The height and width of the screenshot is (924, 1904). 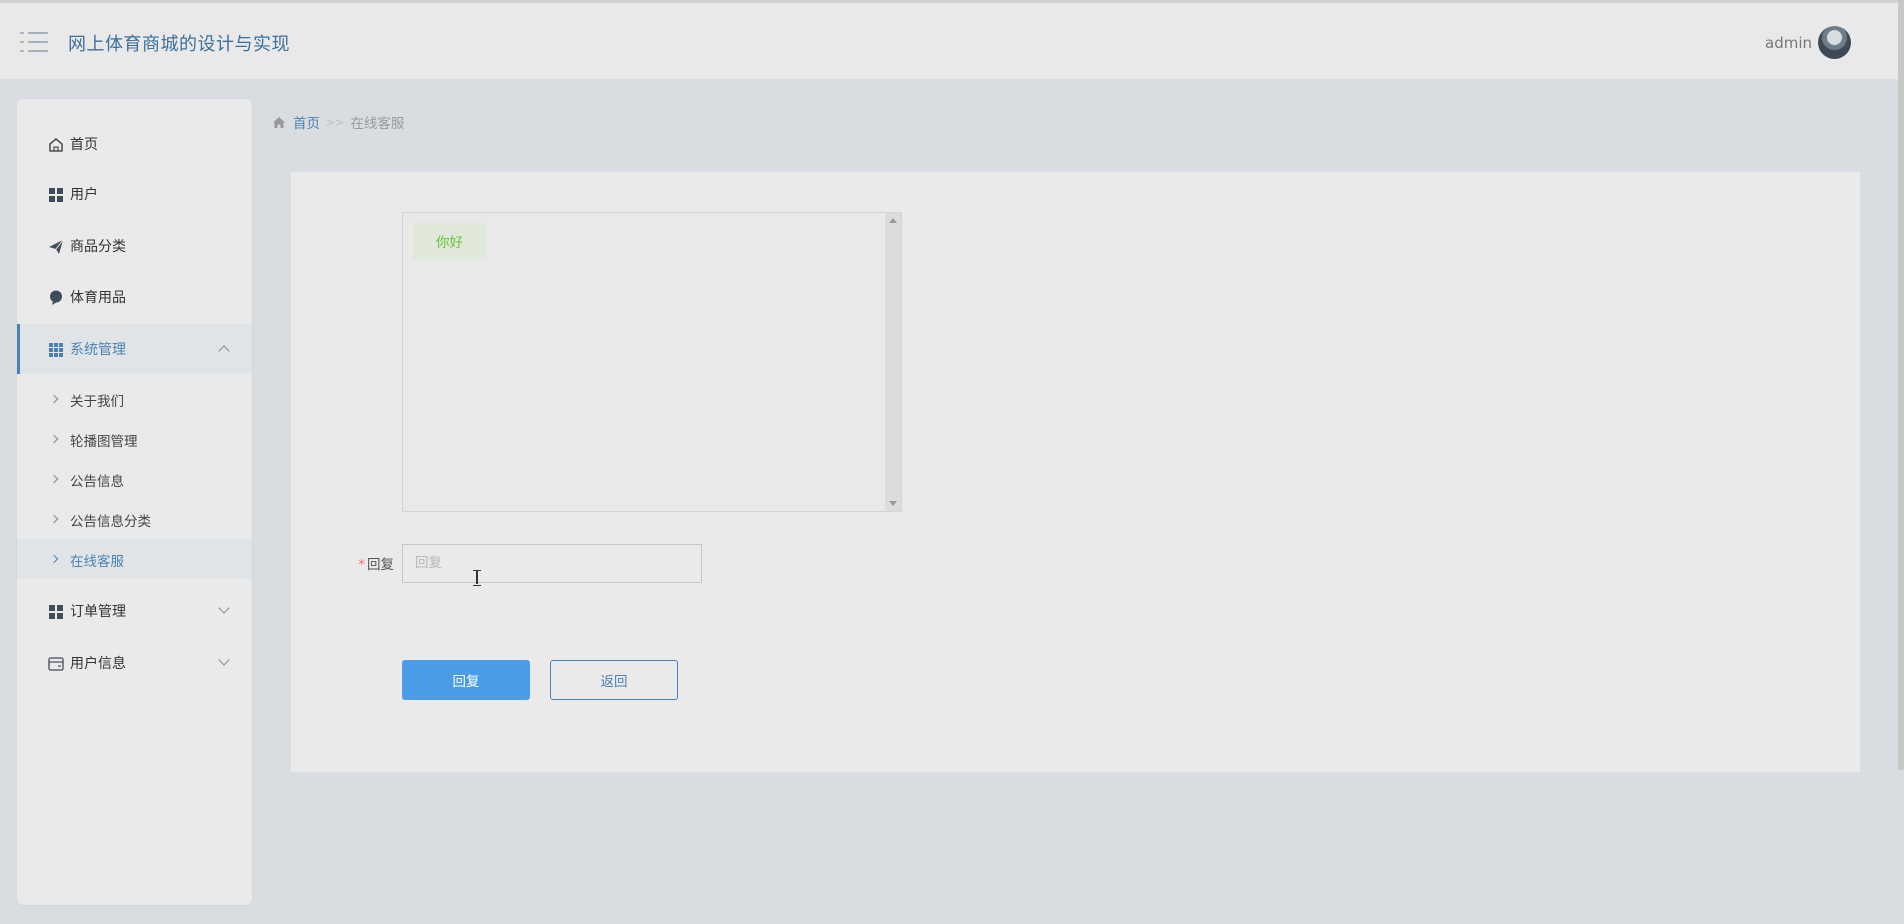 I want to click on sidebar-subitem-label: 公告信息, so click(x=97, y=482).